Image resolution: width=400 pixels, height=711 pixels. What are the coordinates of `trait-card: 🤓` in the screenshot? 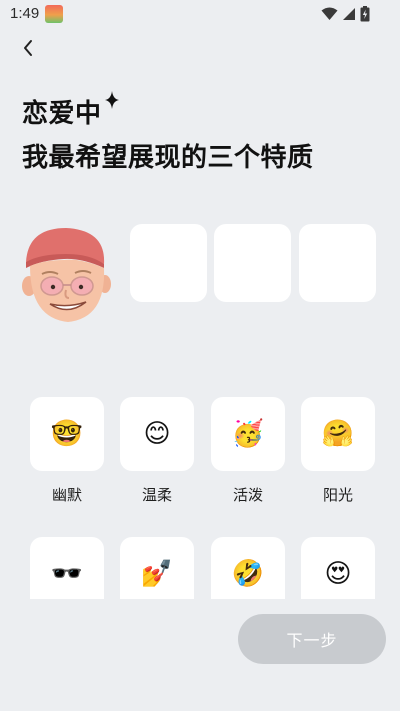 It's located at (67, 434).